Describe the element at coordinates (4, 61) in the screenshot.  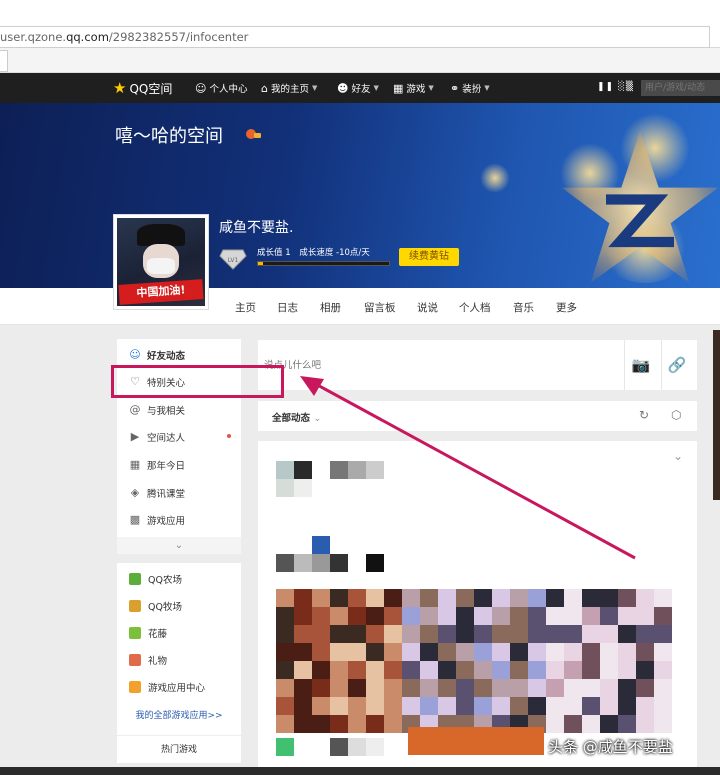
I see `browser-tab` at that location.